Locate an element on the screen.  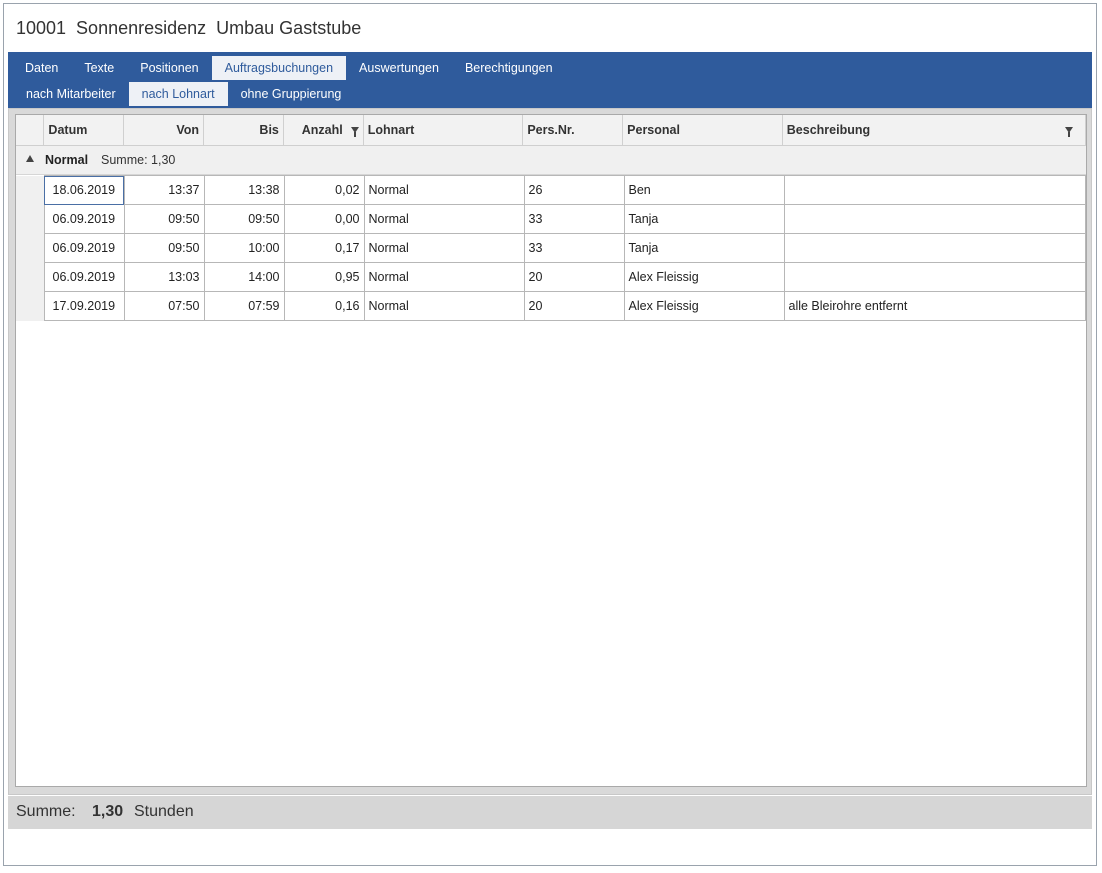
header-persnr-label: Pers.Nr. is located at coordinates (551, 129).